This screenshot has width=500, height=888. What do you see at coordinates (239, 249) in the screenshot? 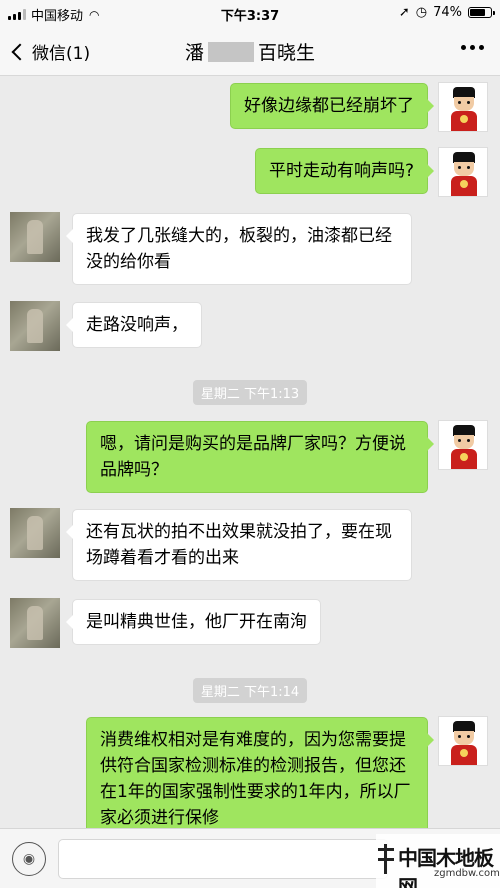
I see `message-bubble: 我发了几张缝大的，板裂的，油漆都已经没的给你看` at bounding box center [239, 249].